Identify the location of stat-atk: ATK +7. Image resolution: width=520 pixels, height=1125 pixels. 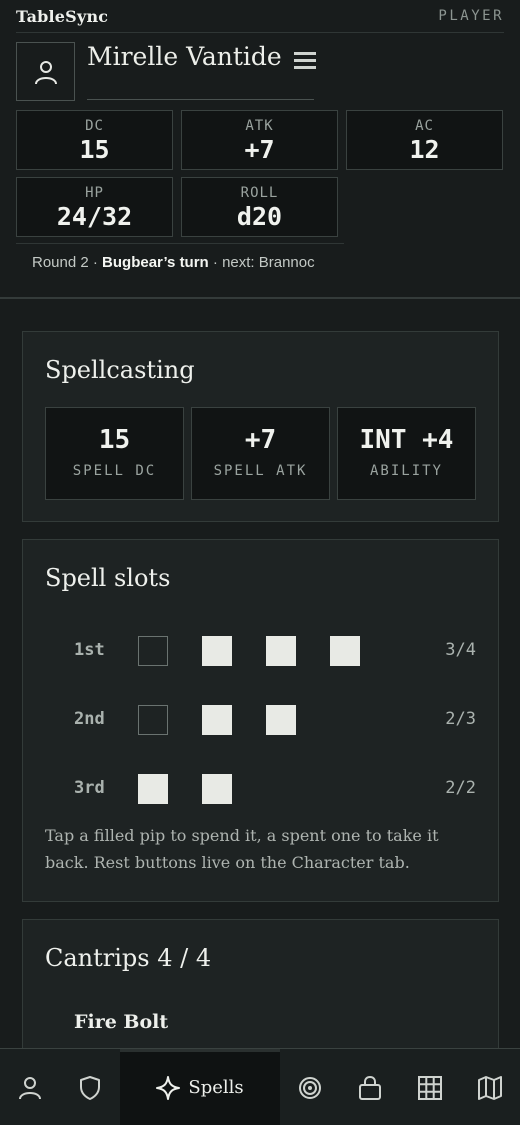
(259, 140).